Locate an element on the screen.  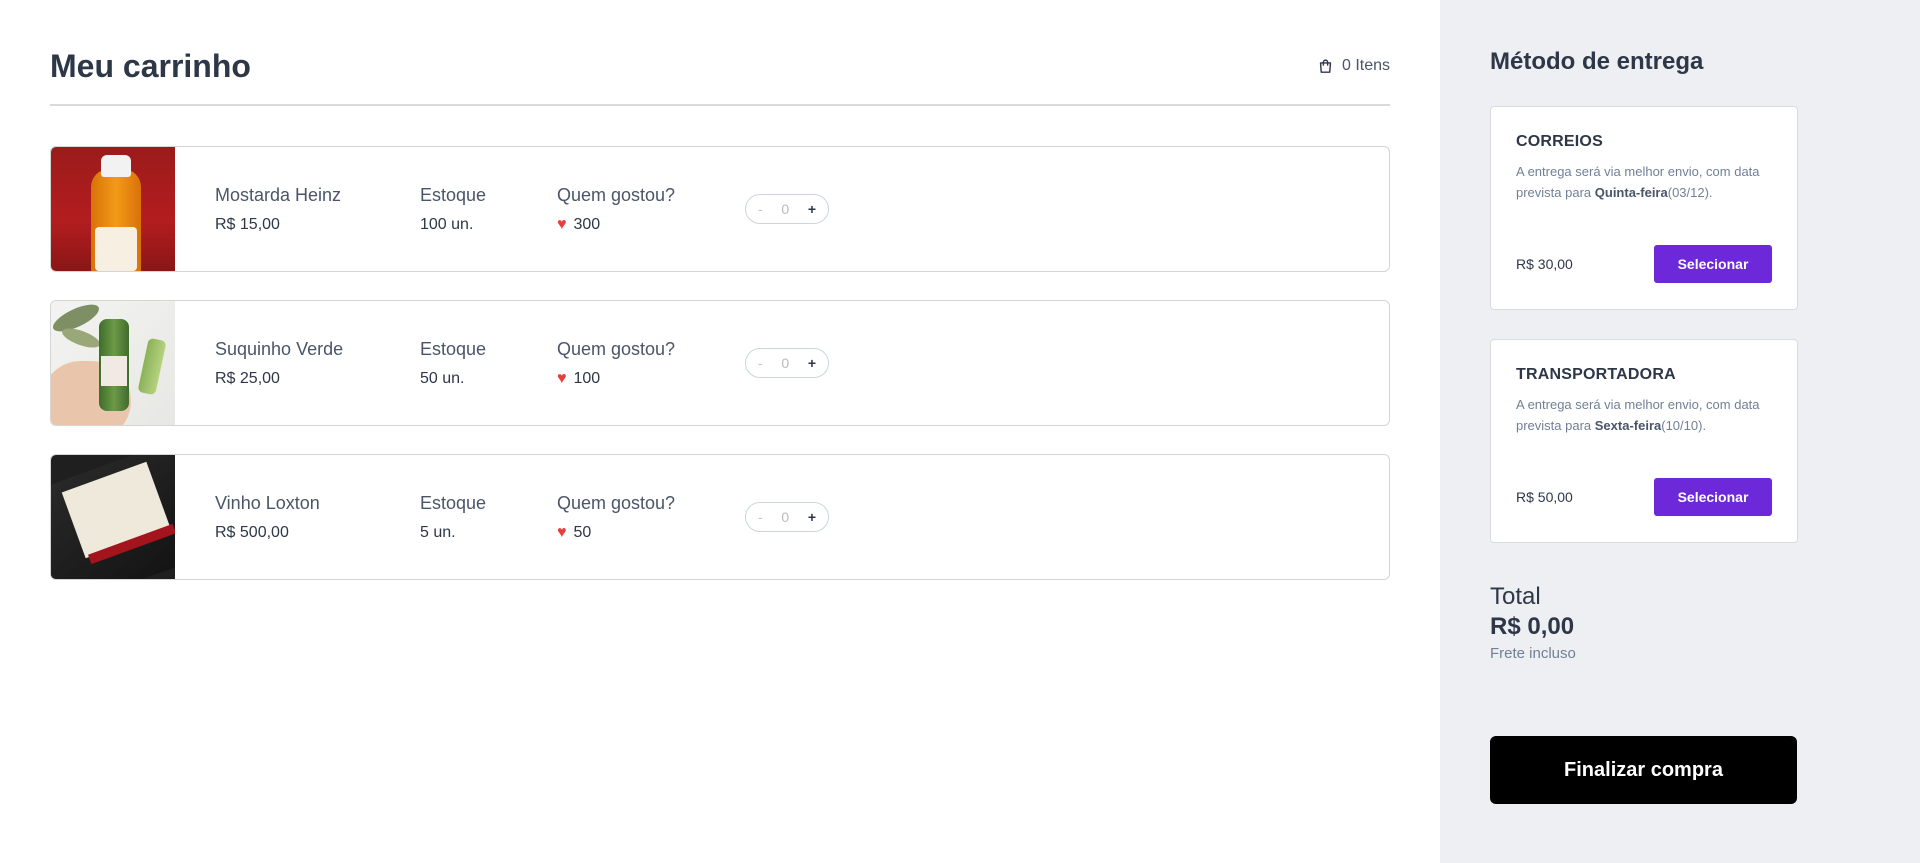
delivery-day: Sexta-feira is located at coordinates (1628, 425).